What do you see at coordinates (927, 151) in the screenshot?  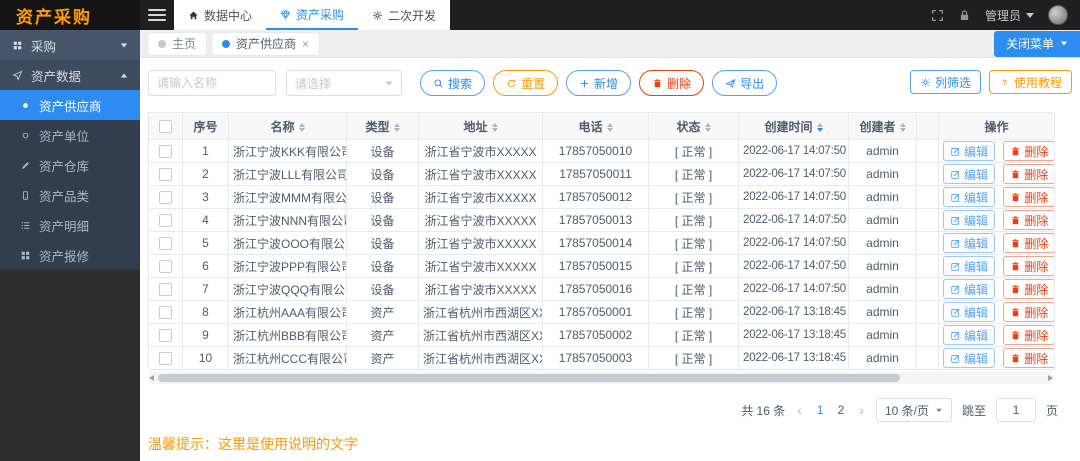 I see `cell-gutter` at bounding box center [927, 151].